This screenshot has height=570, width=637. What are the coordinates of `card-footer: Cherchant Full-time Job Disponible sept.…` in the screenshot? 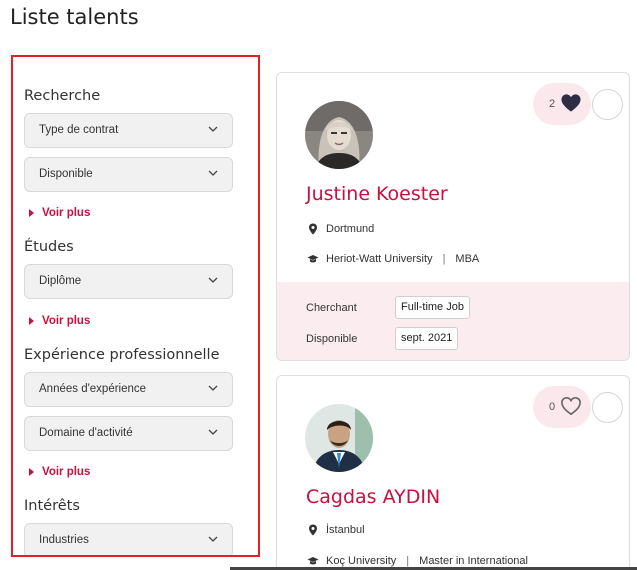 It's located at (453, 321).